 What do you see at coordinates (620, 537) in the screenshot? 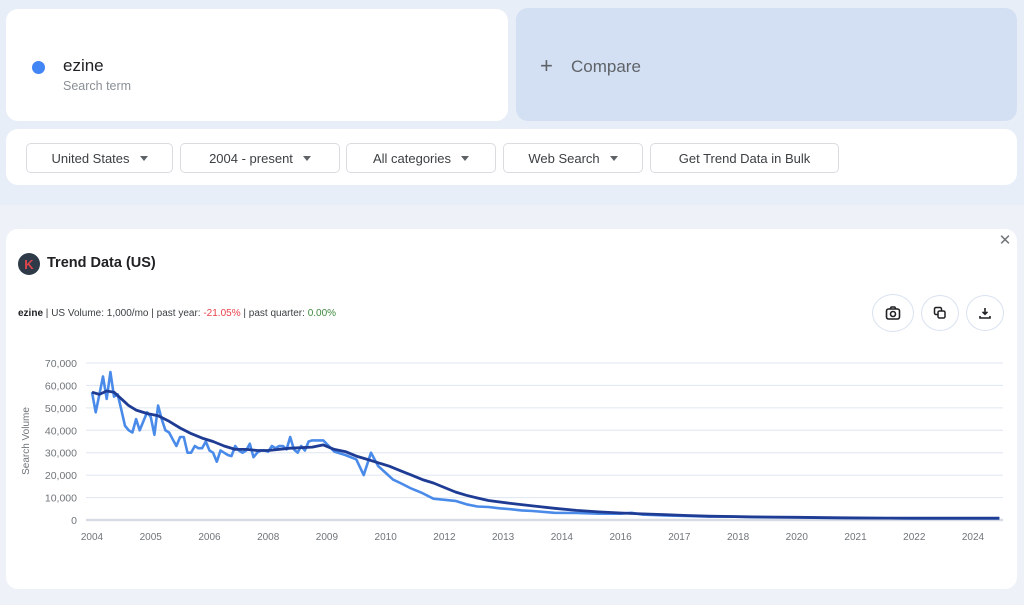
I see `x-tick-label: 2016` at bounding box center [620, 537].